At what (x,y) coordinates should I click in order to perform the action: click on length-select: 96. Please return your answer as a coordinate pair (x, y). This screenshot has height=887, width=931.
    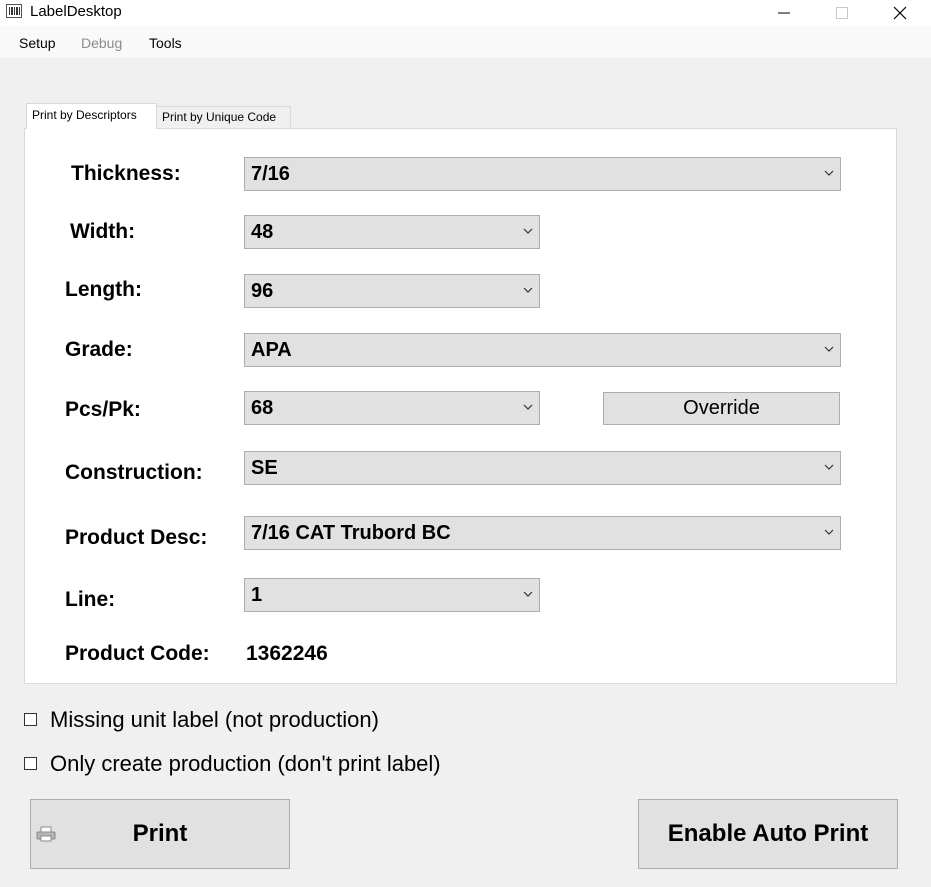
    Looking at the image, I should click on (392, 291).